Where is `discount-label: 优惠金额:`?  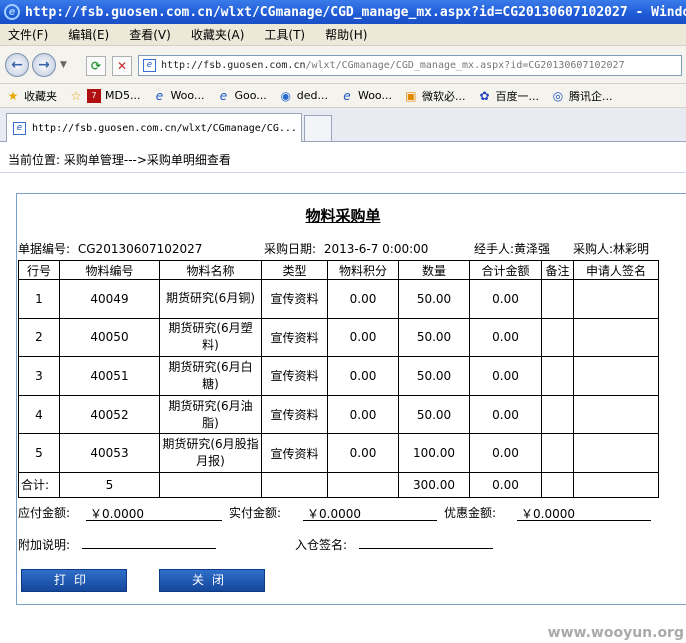
discount-label: 优惠金额: is located at coordinates (470, 513).